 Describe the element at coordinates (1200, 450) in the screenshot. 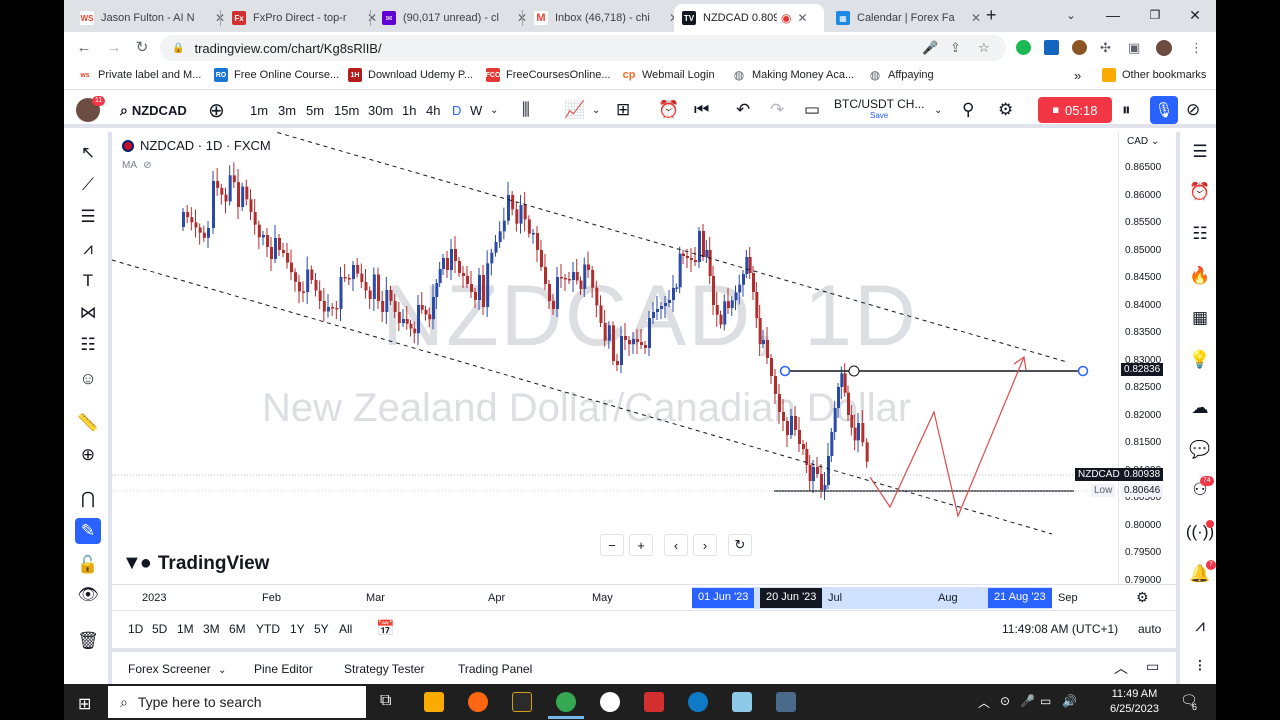

I see `chat-icon: 💬` at that location.